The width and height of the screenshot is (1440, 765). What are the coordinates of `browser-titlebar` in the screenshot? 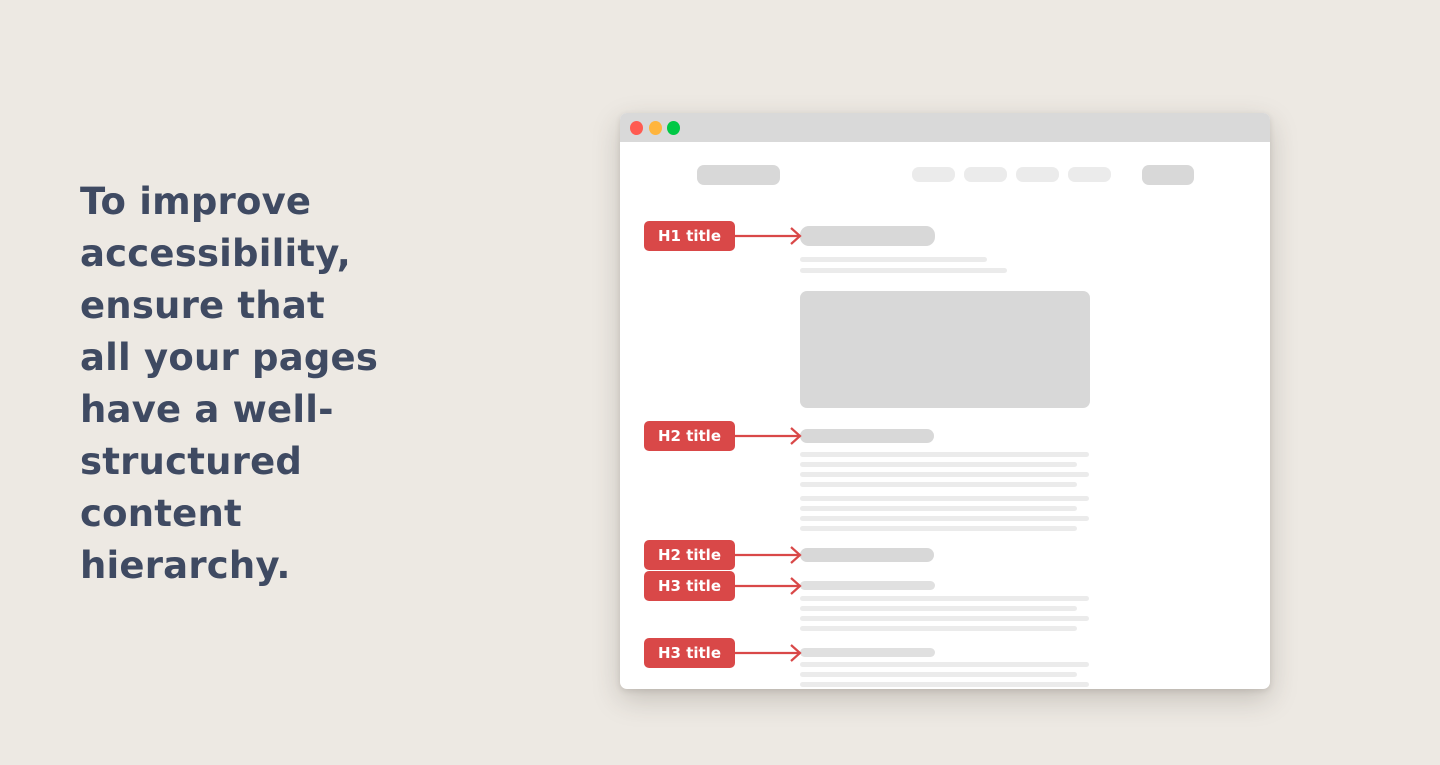 It's located at (945, 127).